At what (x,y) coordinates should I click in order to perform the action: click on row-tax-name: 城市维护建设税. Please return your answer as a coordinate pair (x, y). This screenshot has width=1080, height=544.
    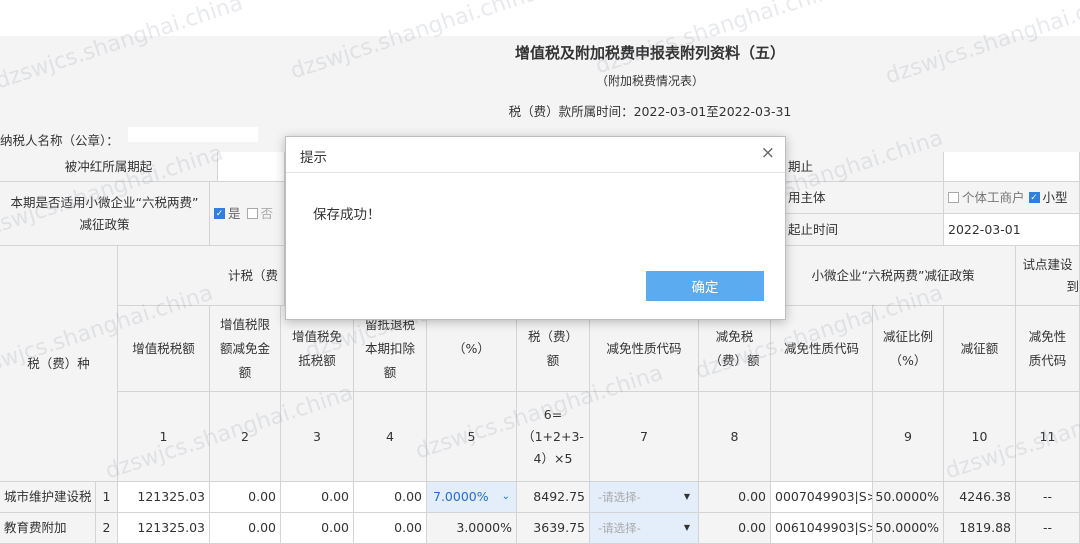
    Looking at the image, I should click on (48, 497).